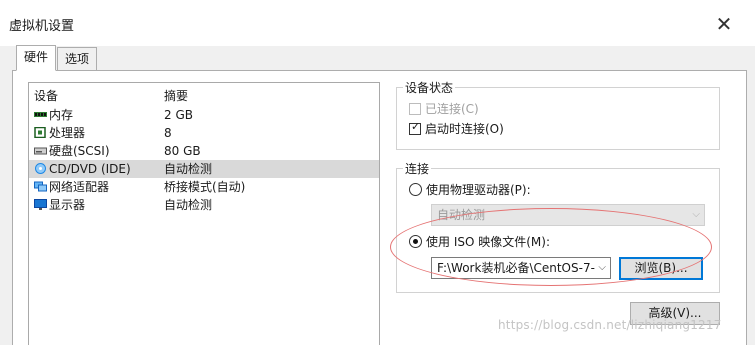 This screenshot has width=755, height=345. I want to click on device-summary: 桥接模式(自动), so click(205, 187).